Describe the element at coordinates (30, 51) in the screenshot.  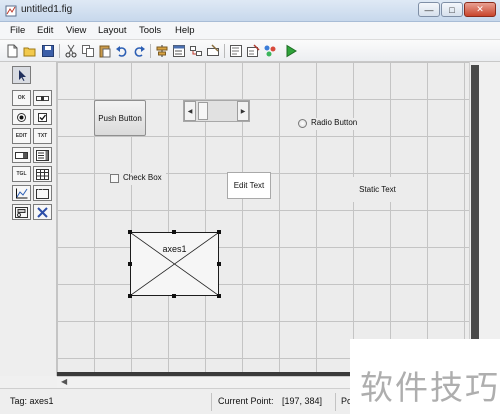
I see `open-folder-icon` at that location.